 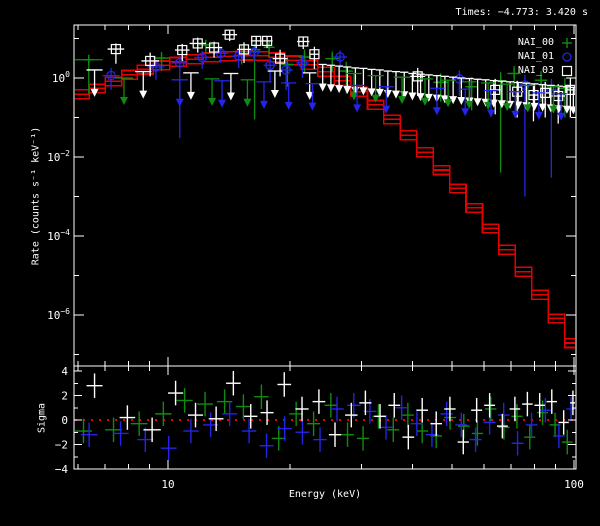 What do you see at coordinates (58, 156) in the screenshot?
I see `svg-text: 10−2` at bounding box center [58, 156].